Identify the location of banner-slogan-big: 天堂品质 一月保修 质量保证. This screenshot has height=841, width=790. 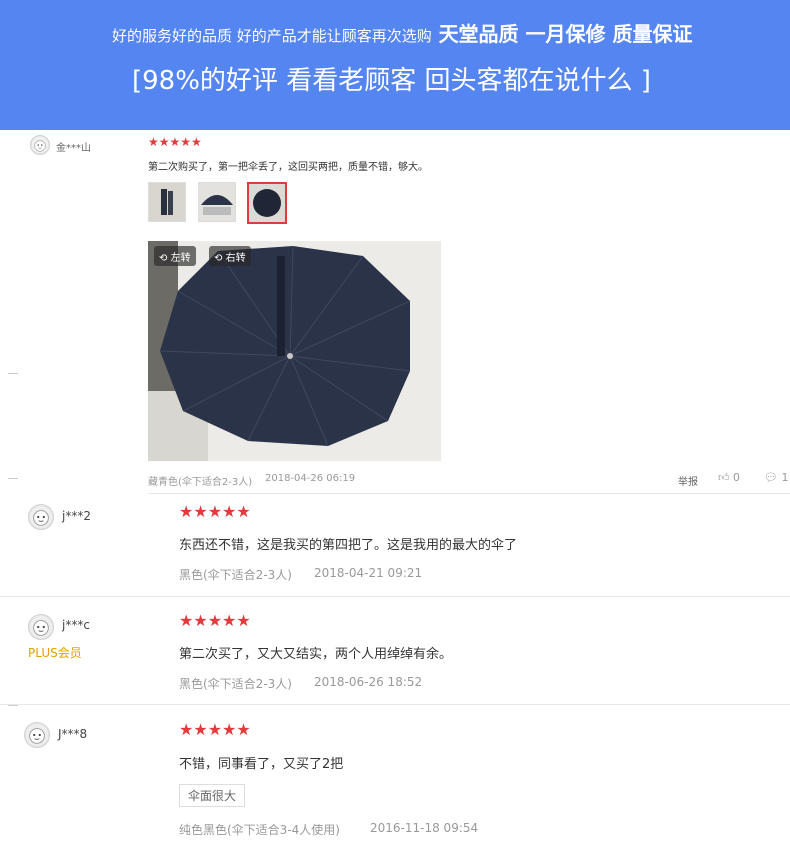
(565, 34).